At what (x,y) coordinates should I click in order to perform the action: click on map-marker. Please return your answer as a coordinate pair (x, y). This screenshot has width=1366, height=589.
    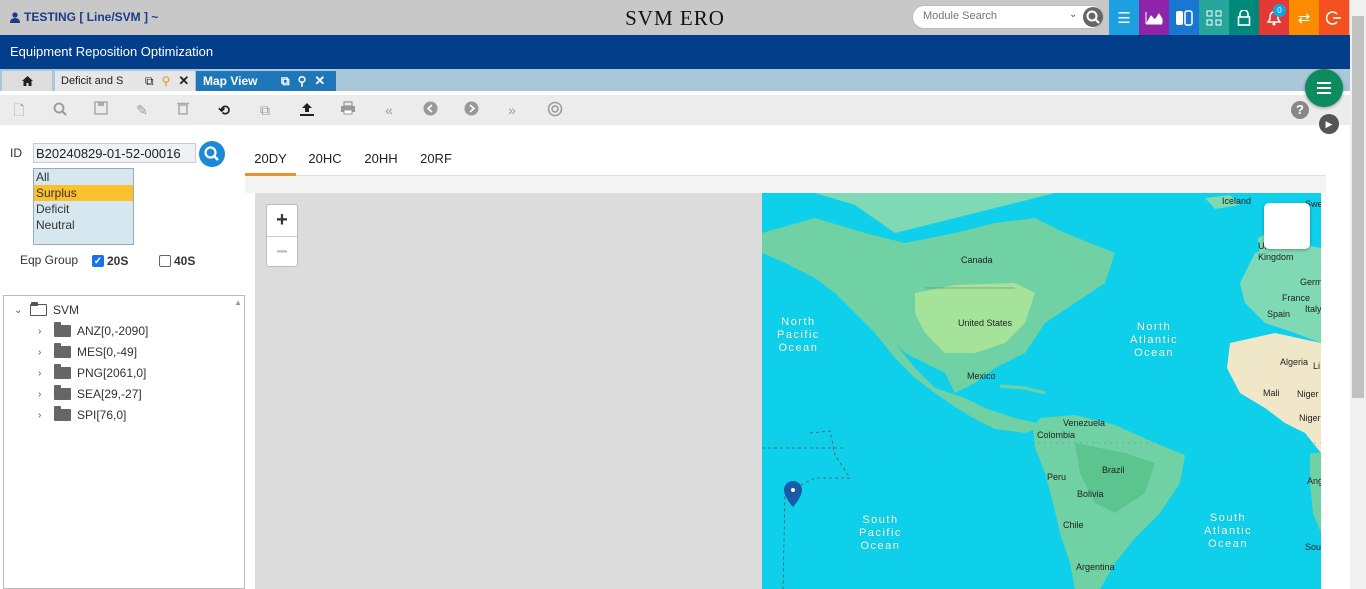
    Looking at the image, I should click on (793, 495).